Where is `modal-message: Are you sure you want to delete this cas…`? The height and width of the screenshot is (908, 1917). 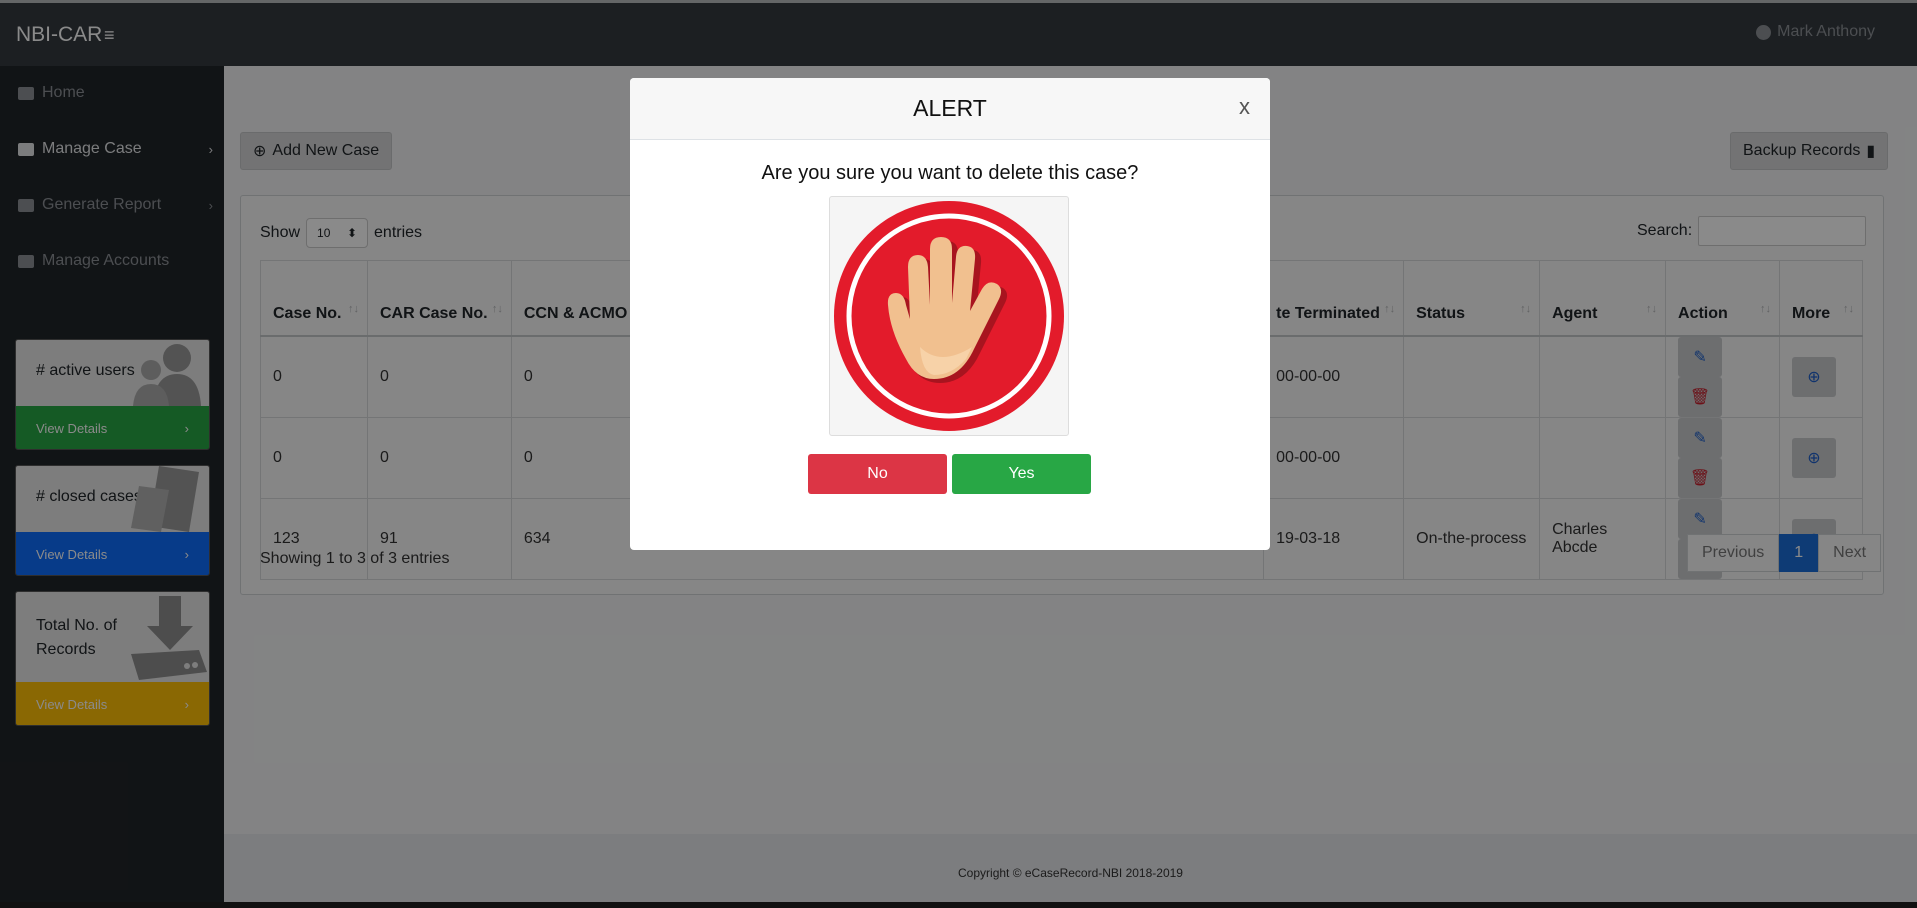
modal-message: Are you sure you want to delete this cas… is located at coordinates (950, 173).